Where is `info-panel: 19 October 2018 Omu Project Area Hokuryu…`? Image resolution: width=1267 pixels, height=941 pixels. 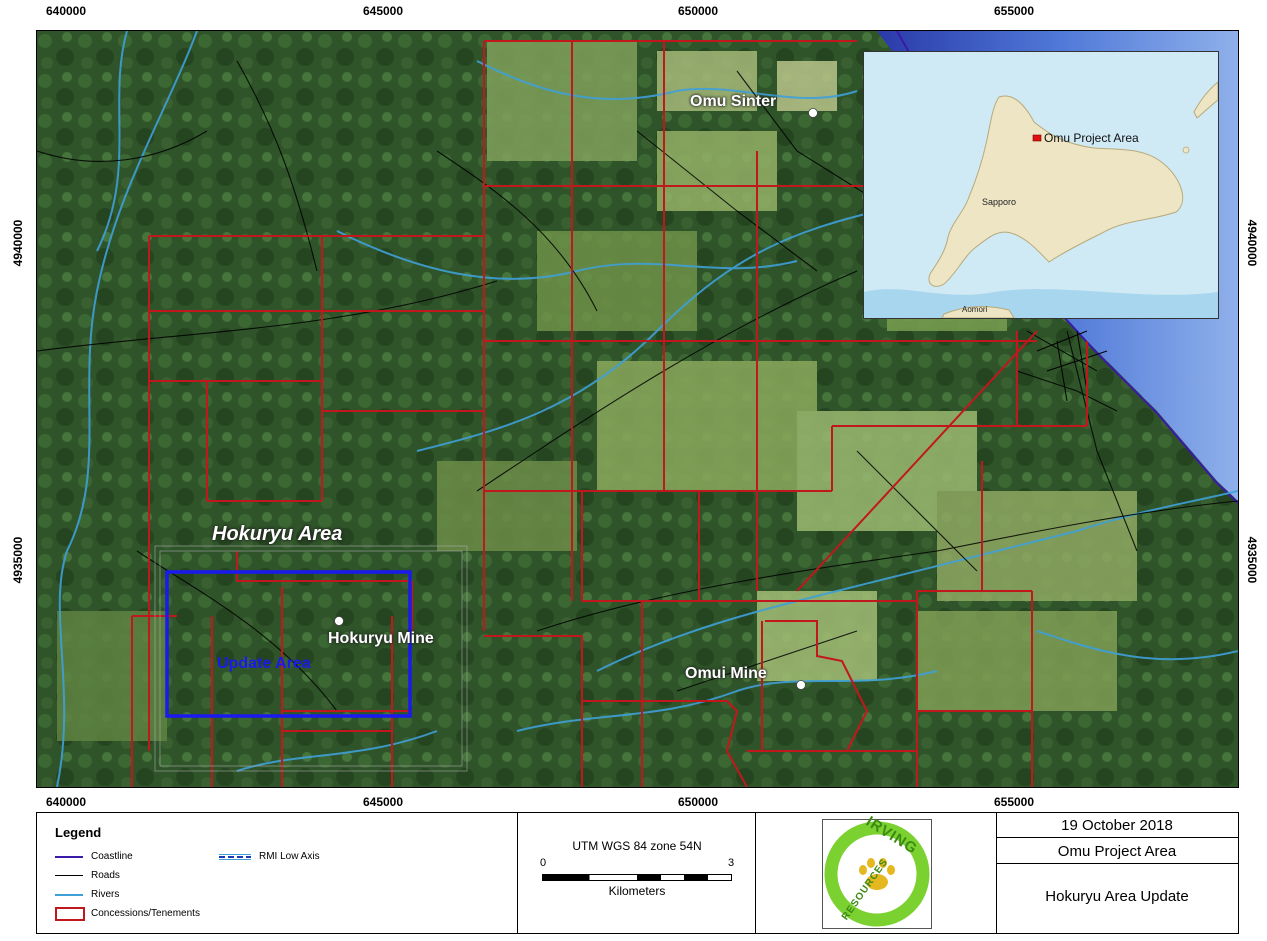
info-panel: 19 October 2018 Omu Project Area Hokuryu… is located at coordinates (1117, 873).